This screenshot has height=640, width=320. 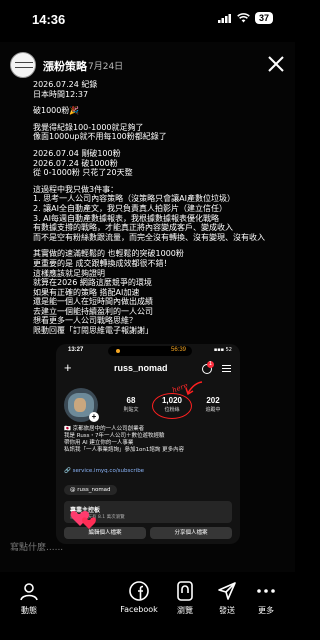 What do you see at coordinates (100, 137) in the screenshot?
I see `post-line: 像面1000up就不用每100粉都紀錄了` at bounding box center [100, 137].